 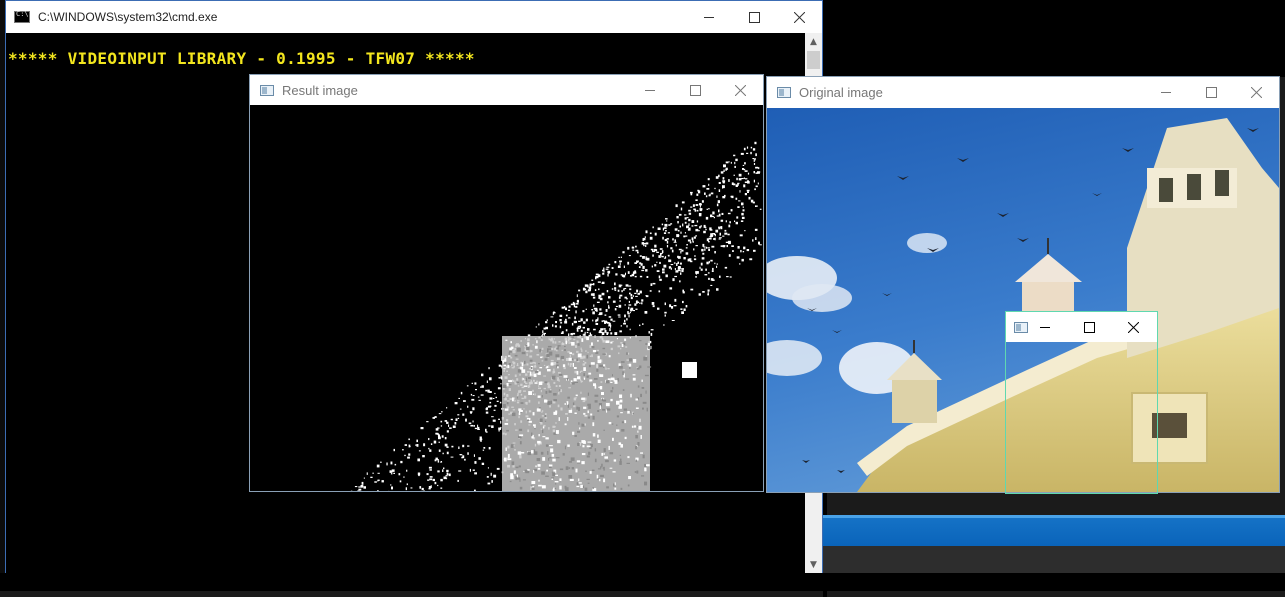 What do you see at coordinates (813, 564) in the screenshot?
I see `scroll-down-arrow-icon: ▼` at bounding box center [813, 564].